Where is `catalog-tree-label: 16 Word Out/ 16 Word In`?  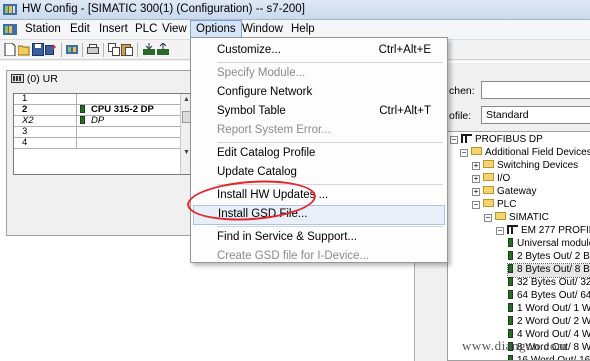 catalog-tree-label: 16 Word Out/ 16 Word In is located at coordinates (553, 358).